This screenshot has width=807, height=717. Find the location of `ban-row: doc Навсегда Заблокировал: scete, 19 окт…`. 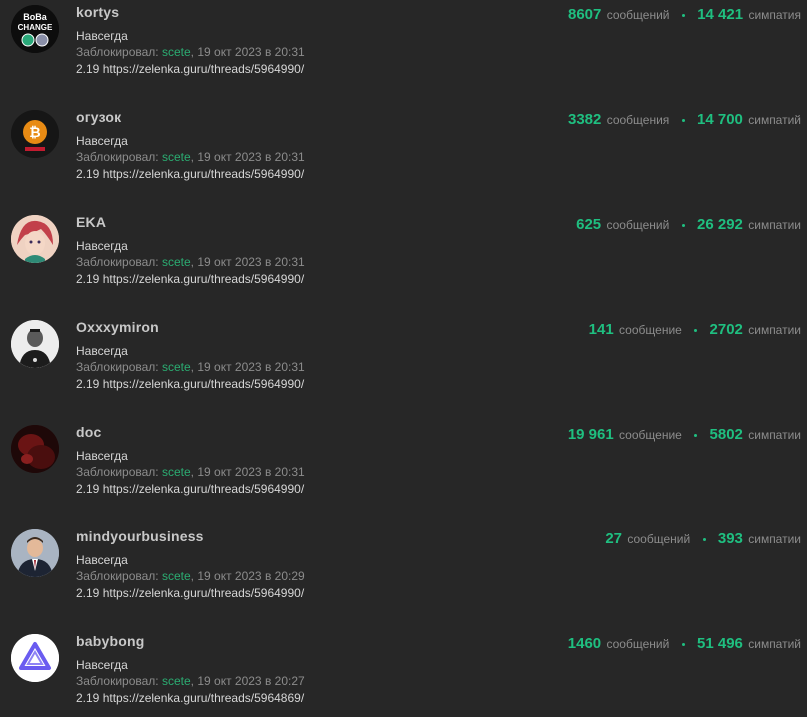

ban-row: doc Навсегда Заблокировал: scete, 19 окт… is located at coordinates (403, 472).